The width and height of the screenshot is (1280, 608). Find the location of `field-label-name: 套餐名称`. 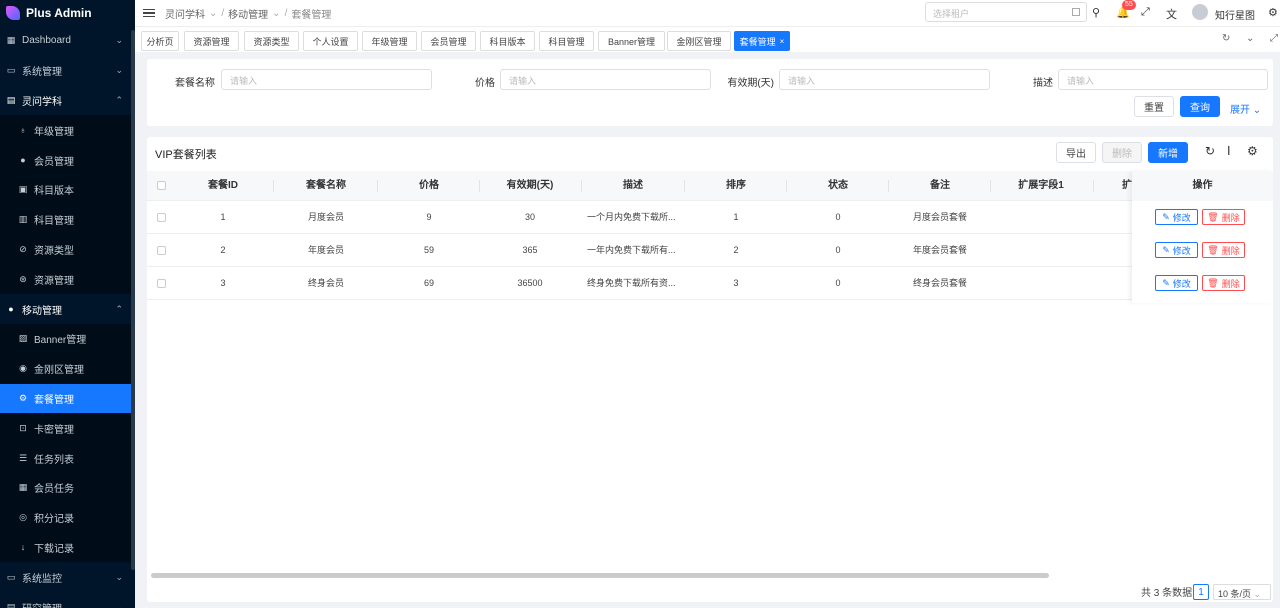

field-label-name: 套餐名称 is located at coordinates (195, 83).